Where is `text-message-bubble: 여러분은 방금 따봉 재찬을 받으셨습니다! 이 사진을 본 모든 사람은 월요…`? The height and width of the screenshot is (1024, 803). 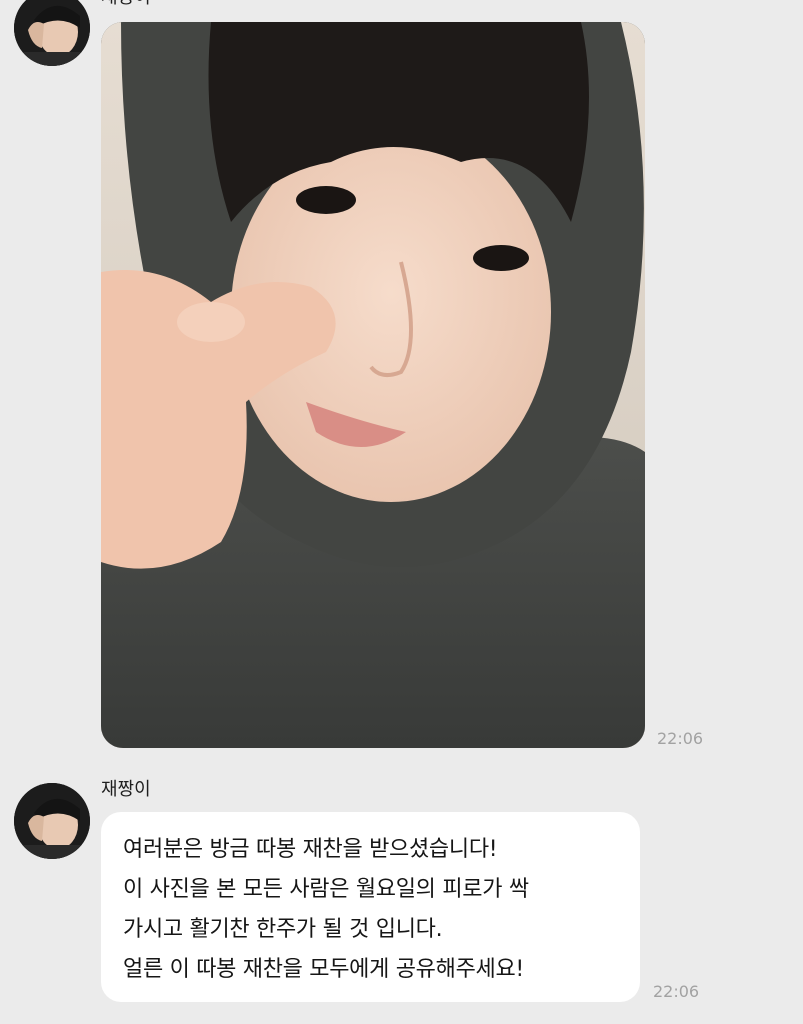
text-message-bubble: 여러분은 방금 따봉 재찬을 받으셨습니다! 이 사진을 본 모든 사람은 월요… is located at coordinates (370, 907).